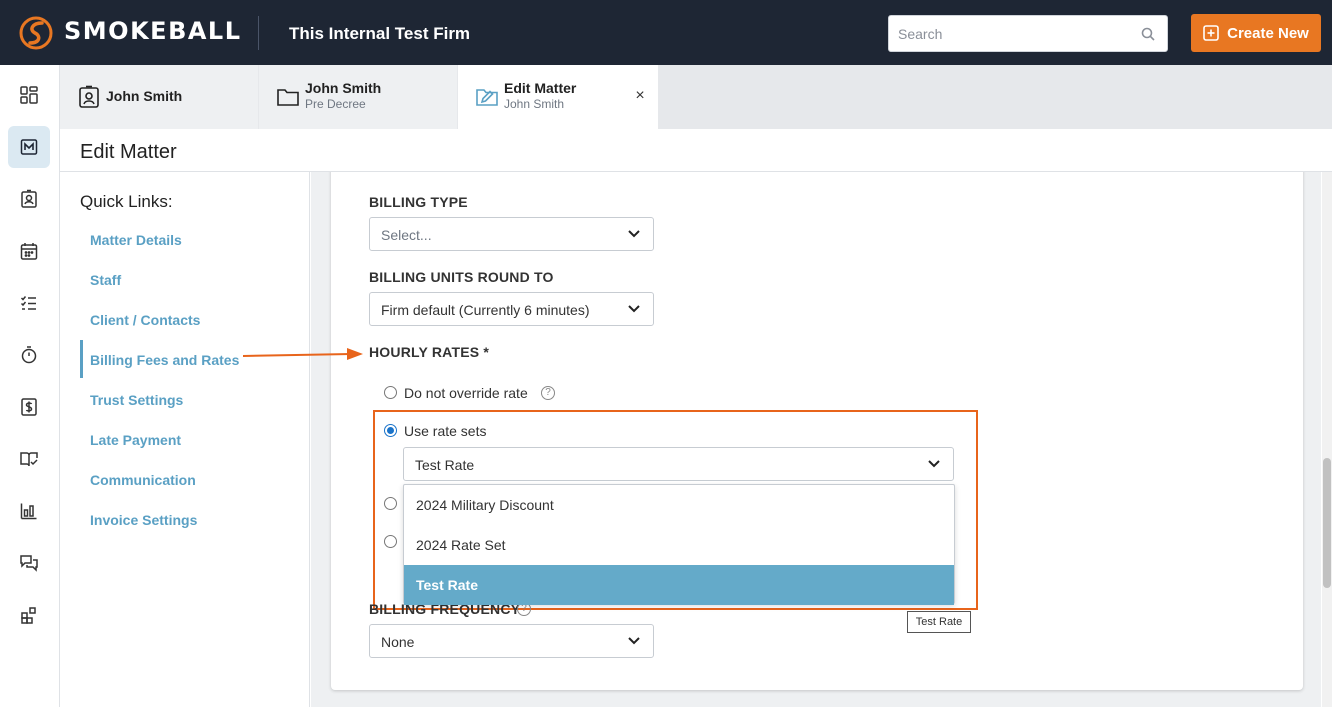 This screenshot has width=1332, height=707. What do you see at coordinates (485, 310) in the screenshot?
I see `billing-units-value: Firm default (Currently 6 minutes)` at bounding box center [485, 310].